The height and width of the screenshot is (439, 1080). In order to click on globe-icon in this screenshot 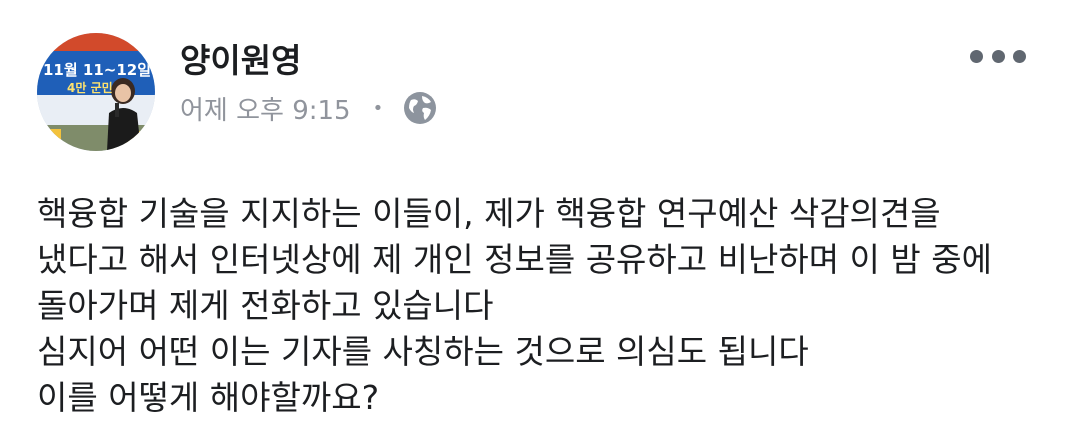, I will do `click(420, 108)`.